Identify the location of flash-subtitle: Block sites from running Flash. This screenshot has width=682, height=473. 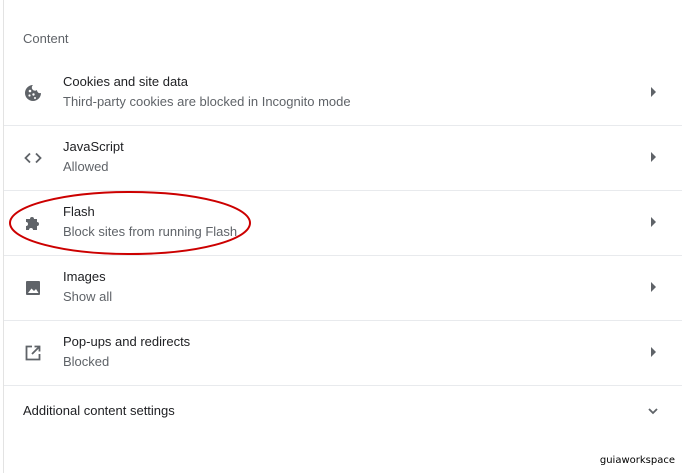
(150, 231).